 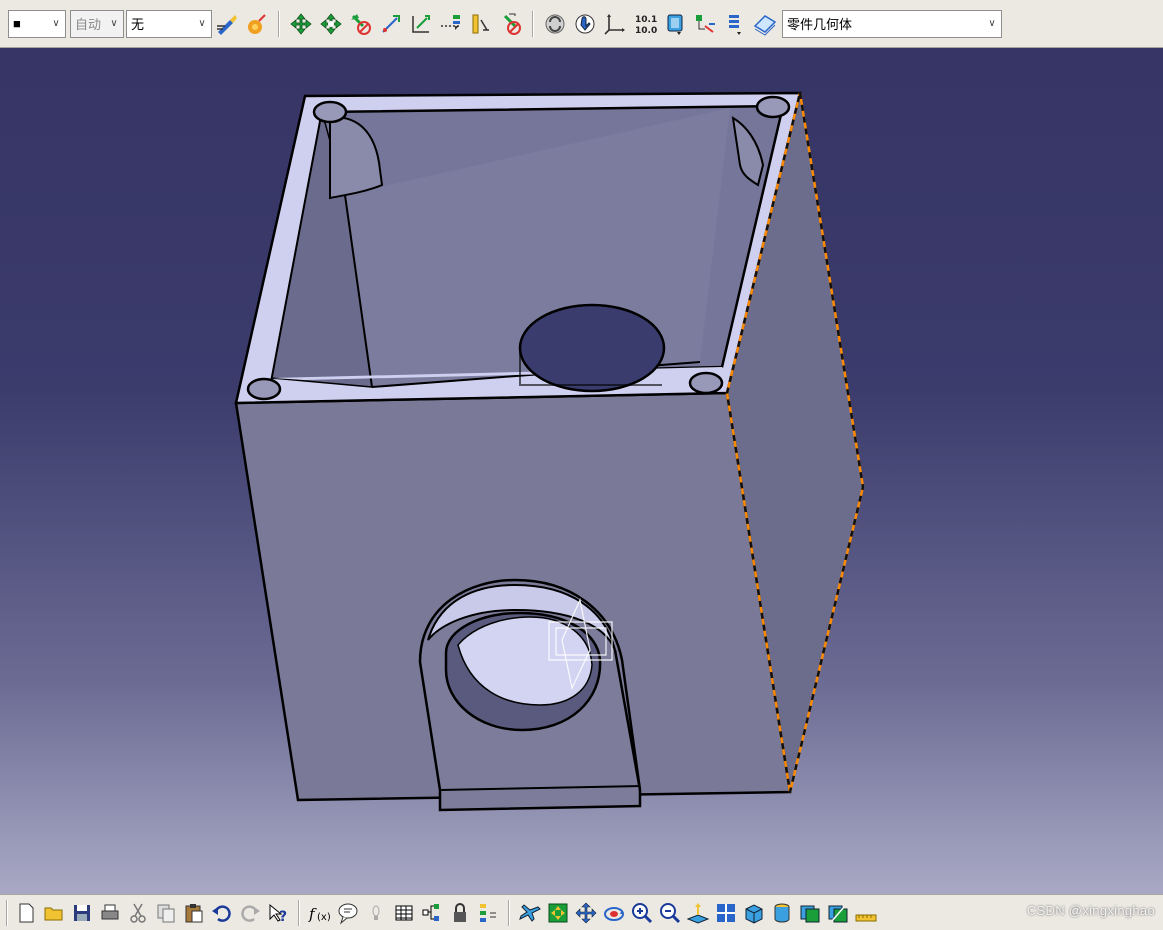 What do you see at coordinates (646, 31) in the screenshot?
I see `svg-text: 10.0` at bounding box center [646, 31].